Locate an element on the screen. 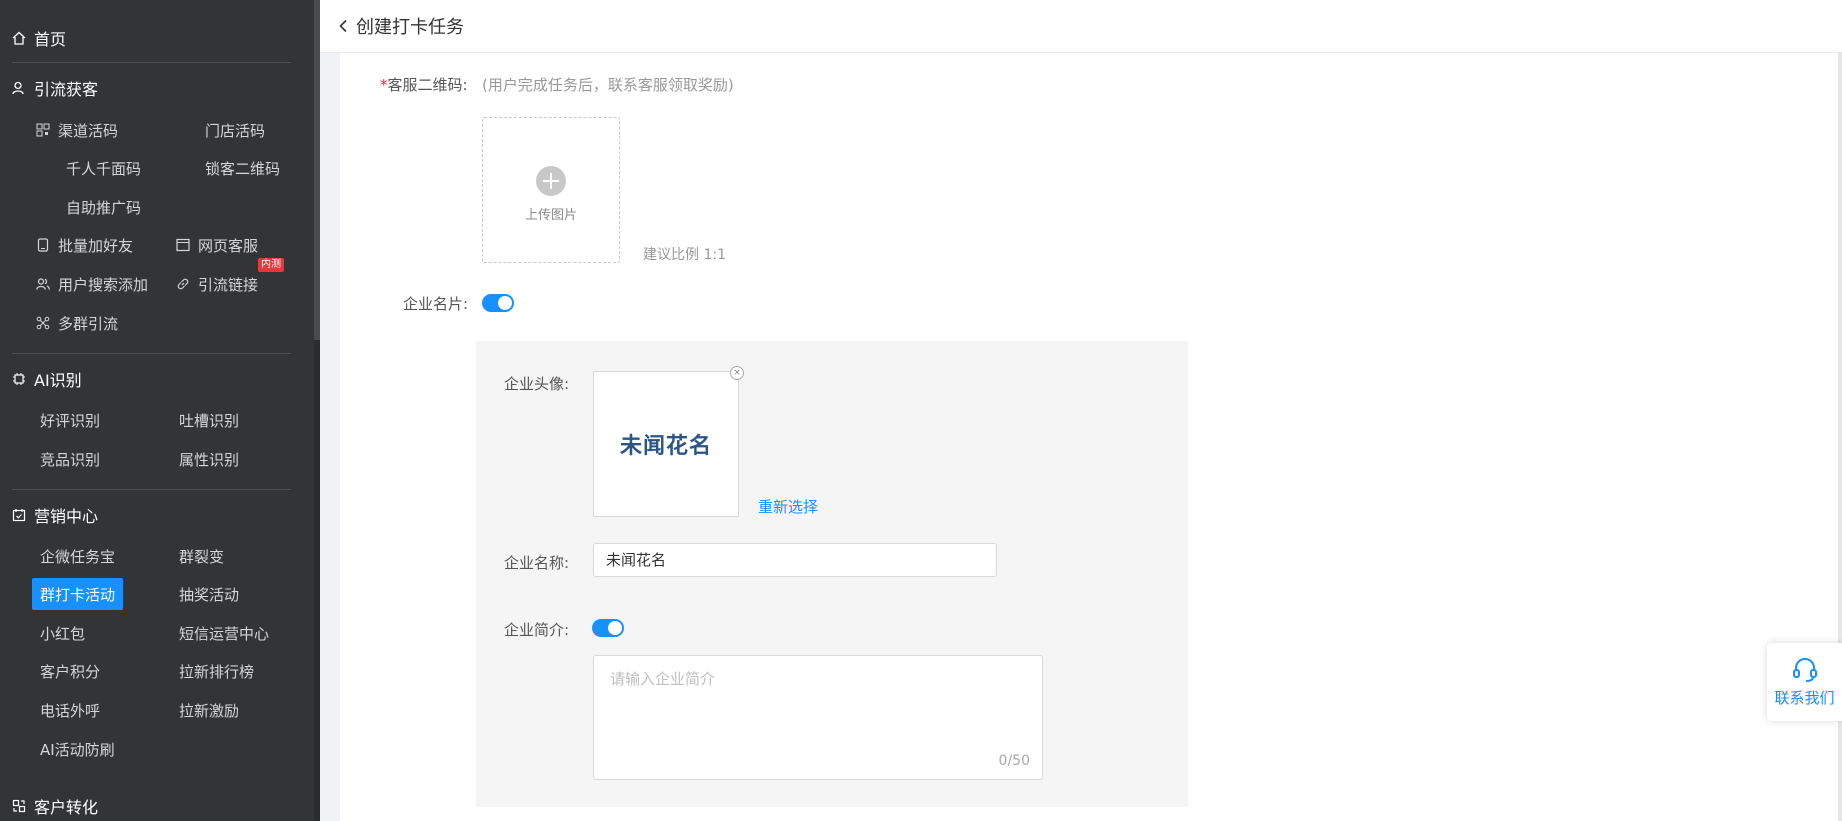 The image size is (1842, 821). sidebar-item-label: 拉新排行榜 is located at coordinates (217, 671).